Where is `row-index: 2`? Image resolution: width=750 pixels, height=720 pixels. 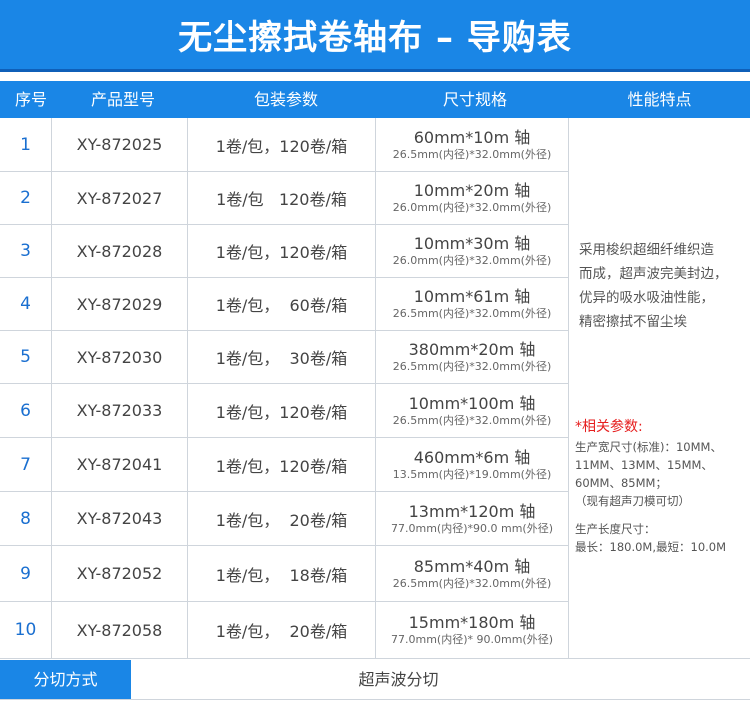
row-index: 2 is located at coordinates (26, 198).